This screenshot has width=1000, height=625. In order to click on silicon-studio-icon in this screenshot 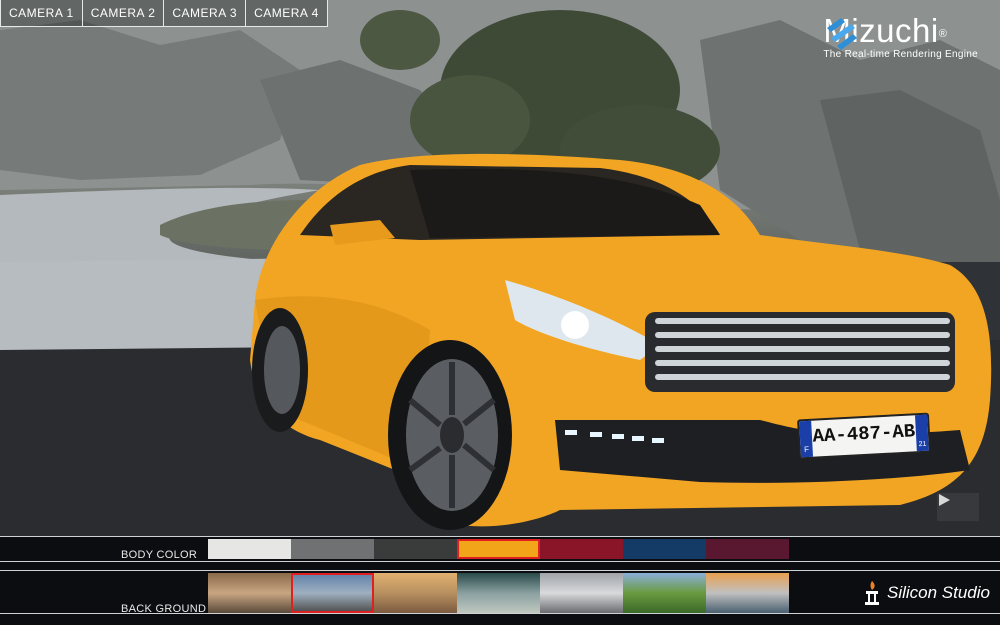, I will do `click(871, 593)`.